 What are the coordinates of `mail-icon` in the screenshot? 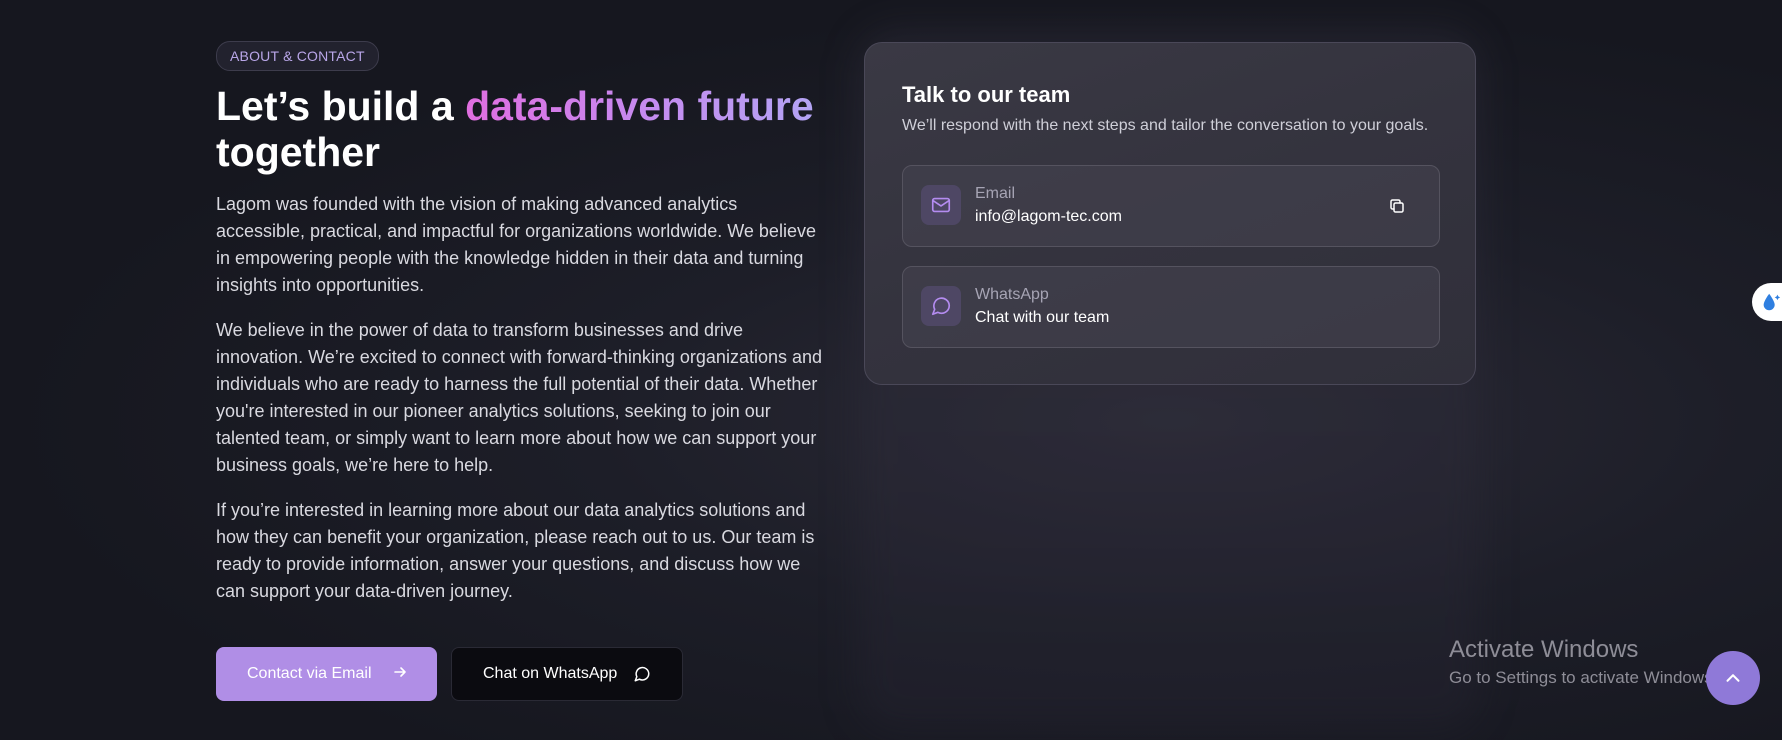 It's located at (941, 205).